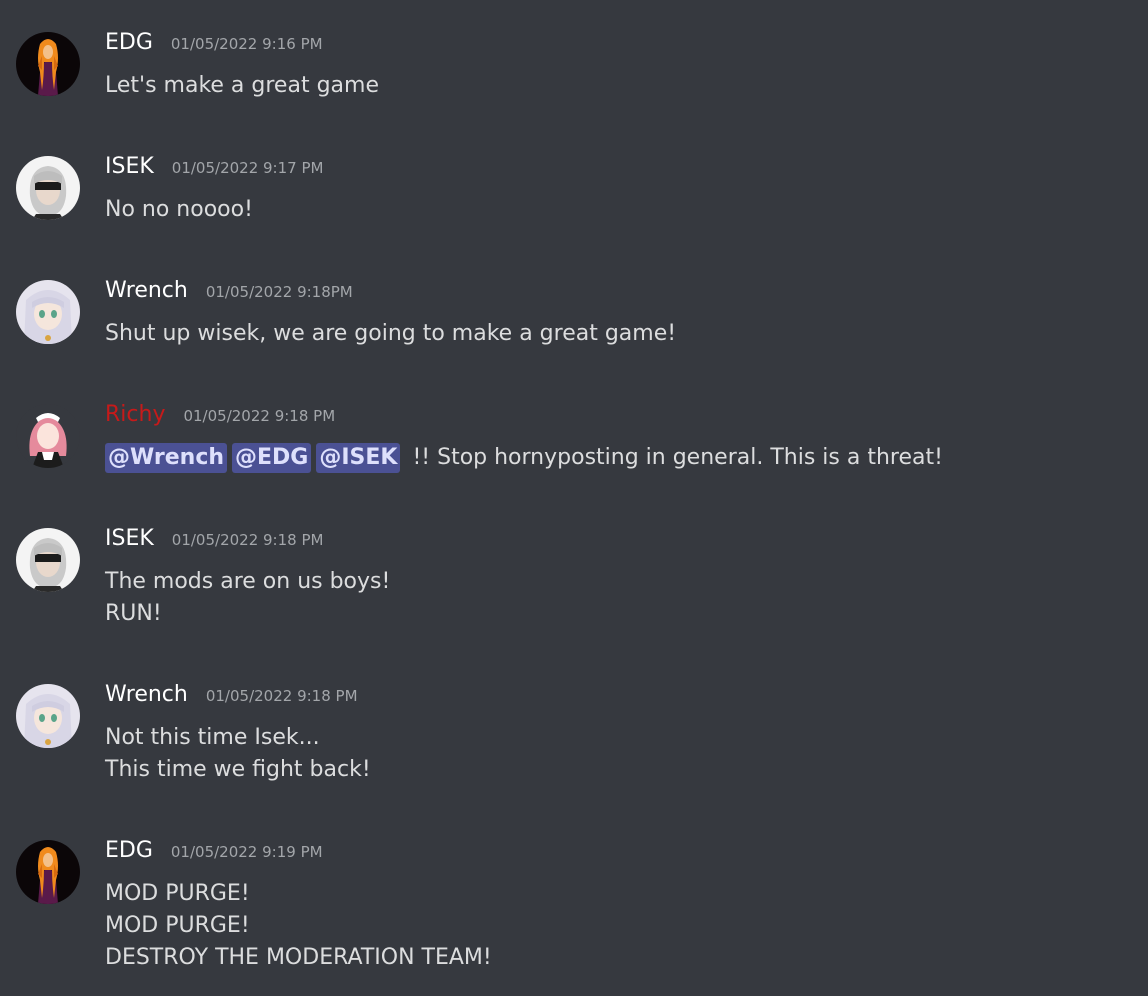 This screenshot has width=1148, height=996. I want to click on richy-avatar, so click(48, 436).